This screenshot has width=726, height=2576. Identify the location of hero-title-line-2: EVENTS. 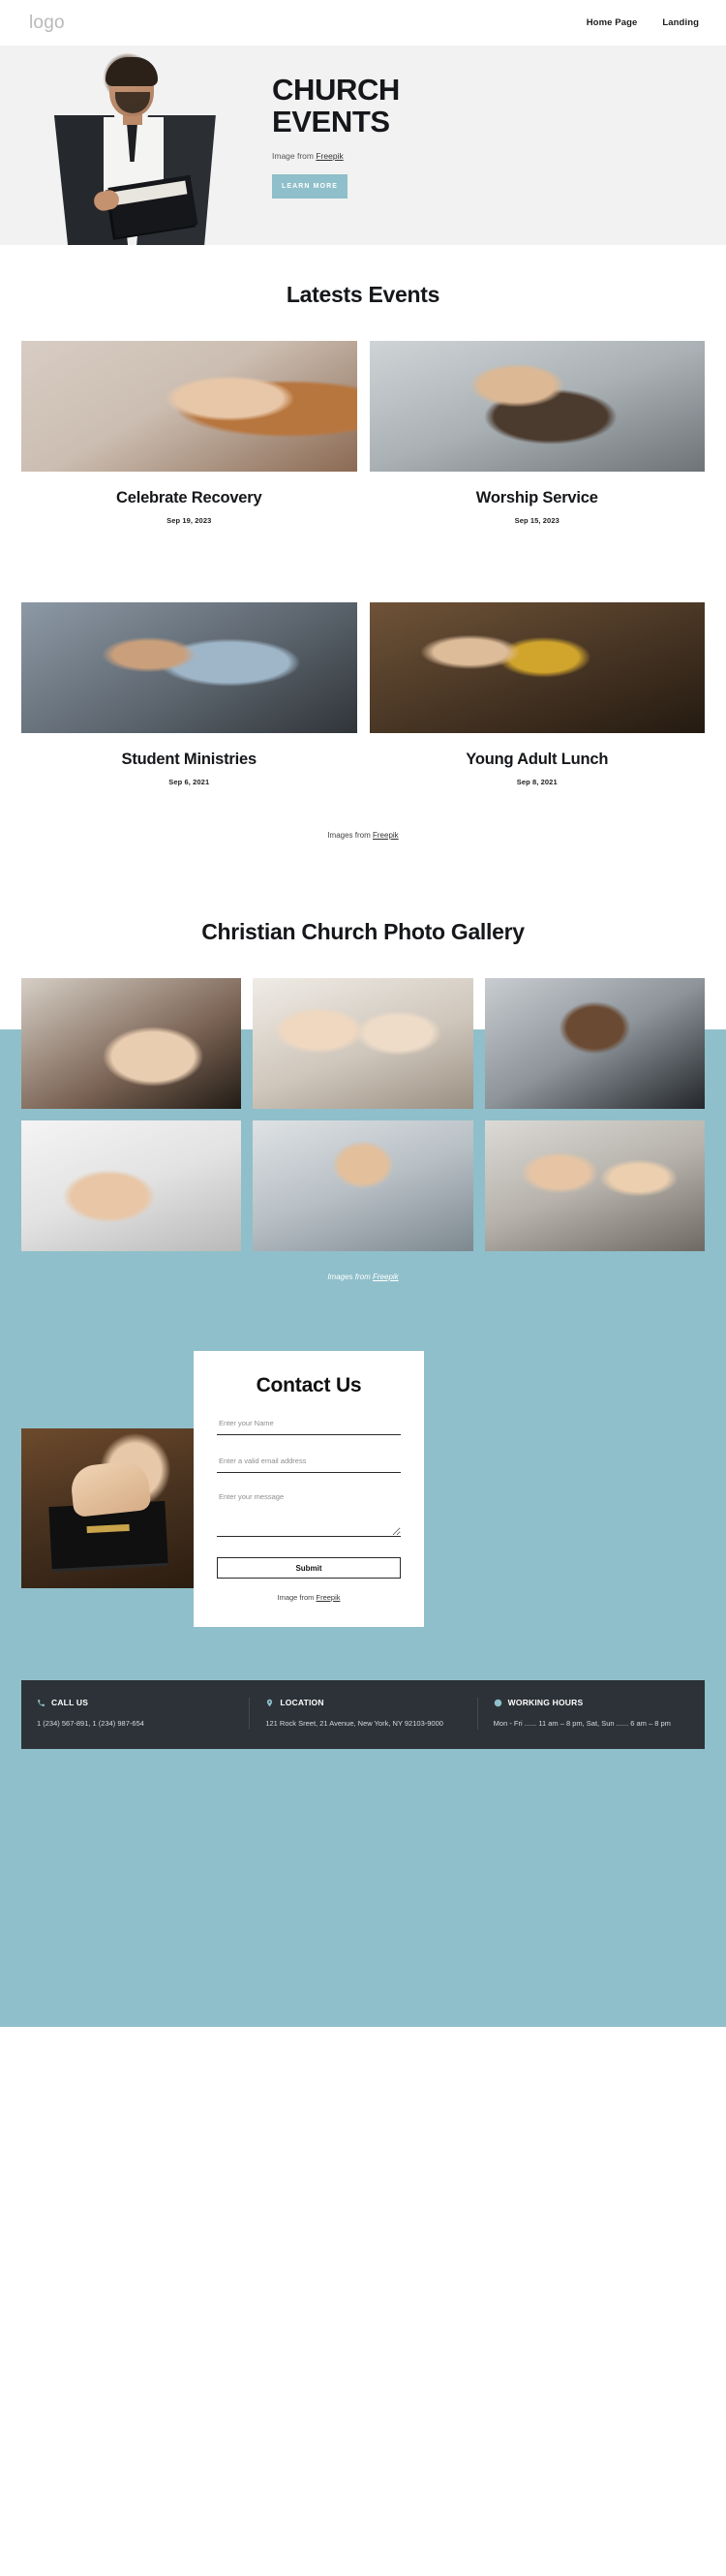
(331, 121).